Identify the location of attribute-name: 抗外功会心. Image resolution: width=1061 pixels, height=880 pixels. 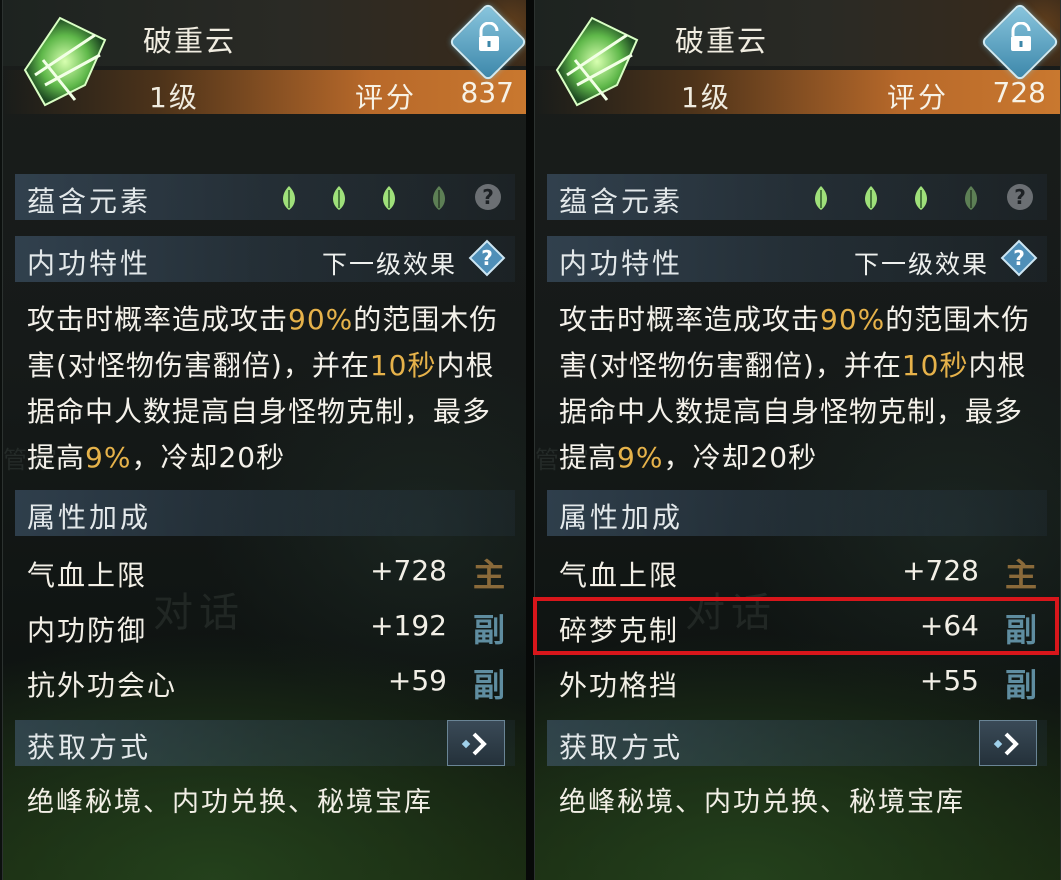
(102, 685).